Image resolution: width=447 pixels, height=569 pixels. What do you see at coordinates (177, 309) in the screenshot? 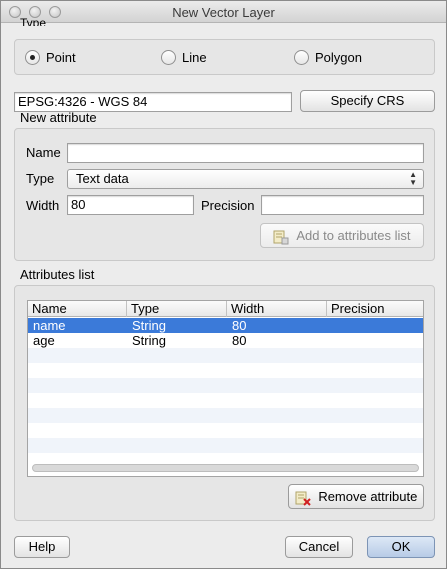
I see `column-header-type: Type` at bounding box center [177, 309].